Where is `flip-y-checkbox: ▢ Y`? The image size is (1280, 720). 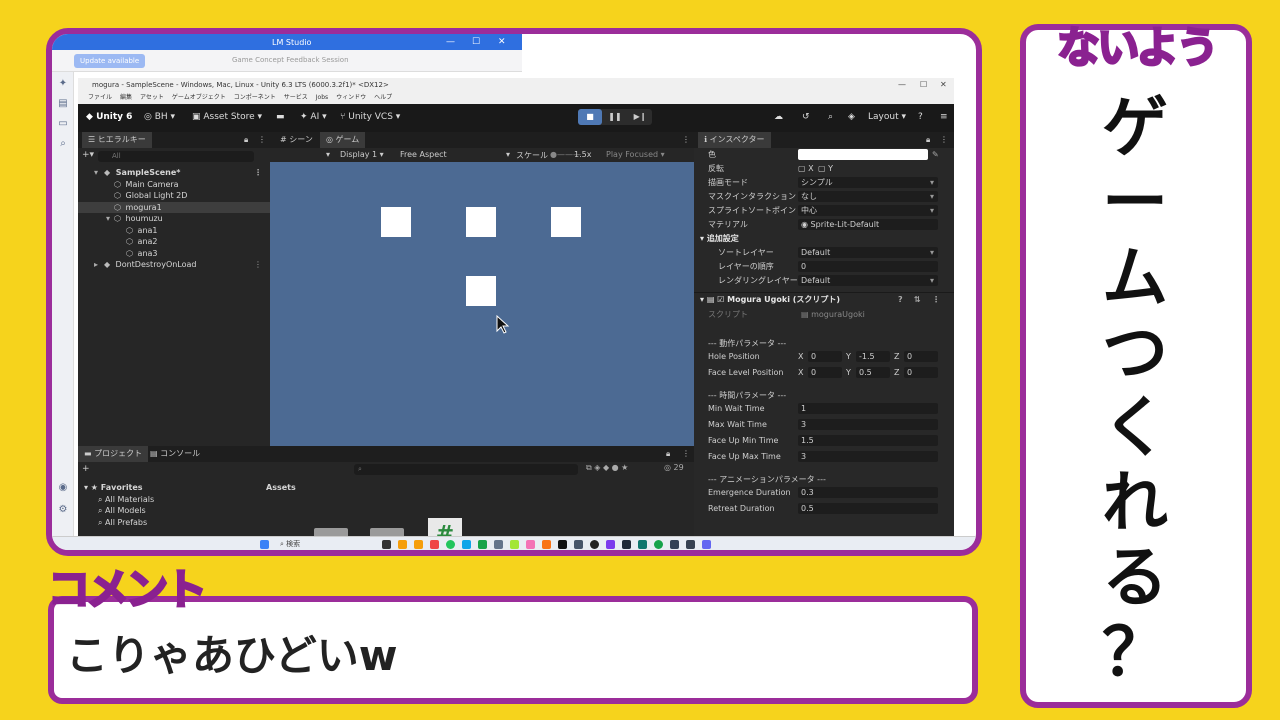
flip-y-checkbox: ▢ Y is located at coordinates (825, 169).